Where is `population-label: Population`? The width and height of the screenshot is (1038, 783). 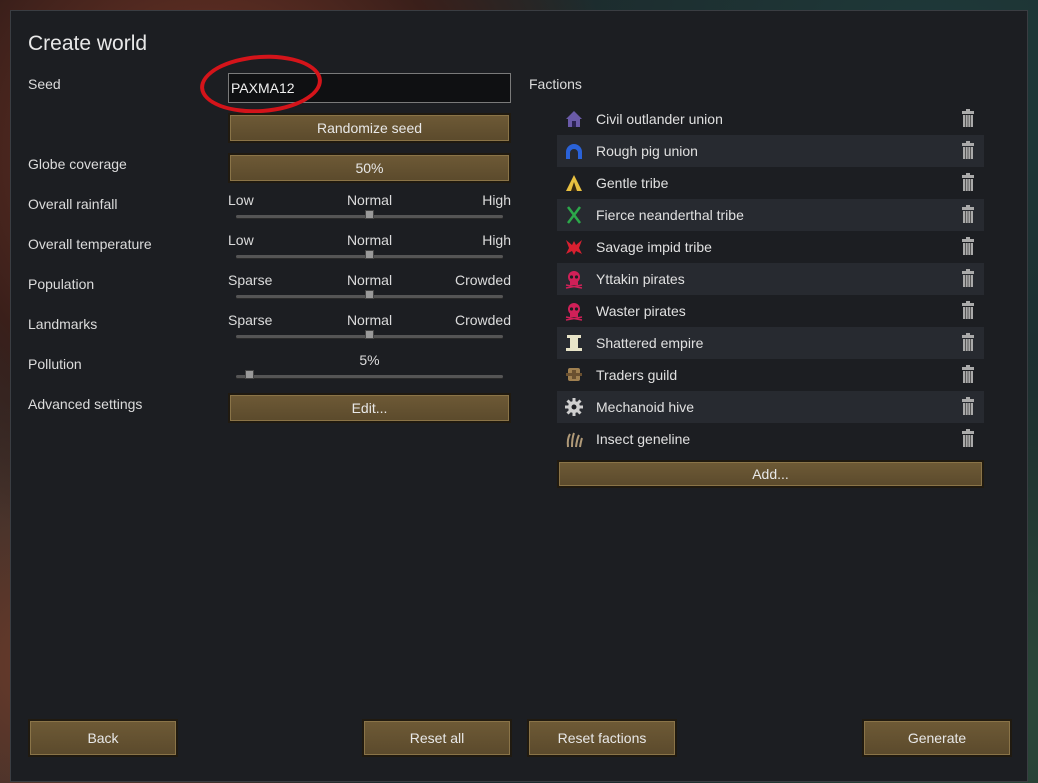 population-label: Population is located at coordinates (61, 284).